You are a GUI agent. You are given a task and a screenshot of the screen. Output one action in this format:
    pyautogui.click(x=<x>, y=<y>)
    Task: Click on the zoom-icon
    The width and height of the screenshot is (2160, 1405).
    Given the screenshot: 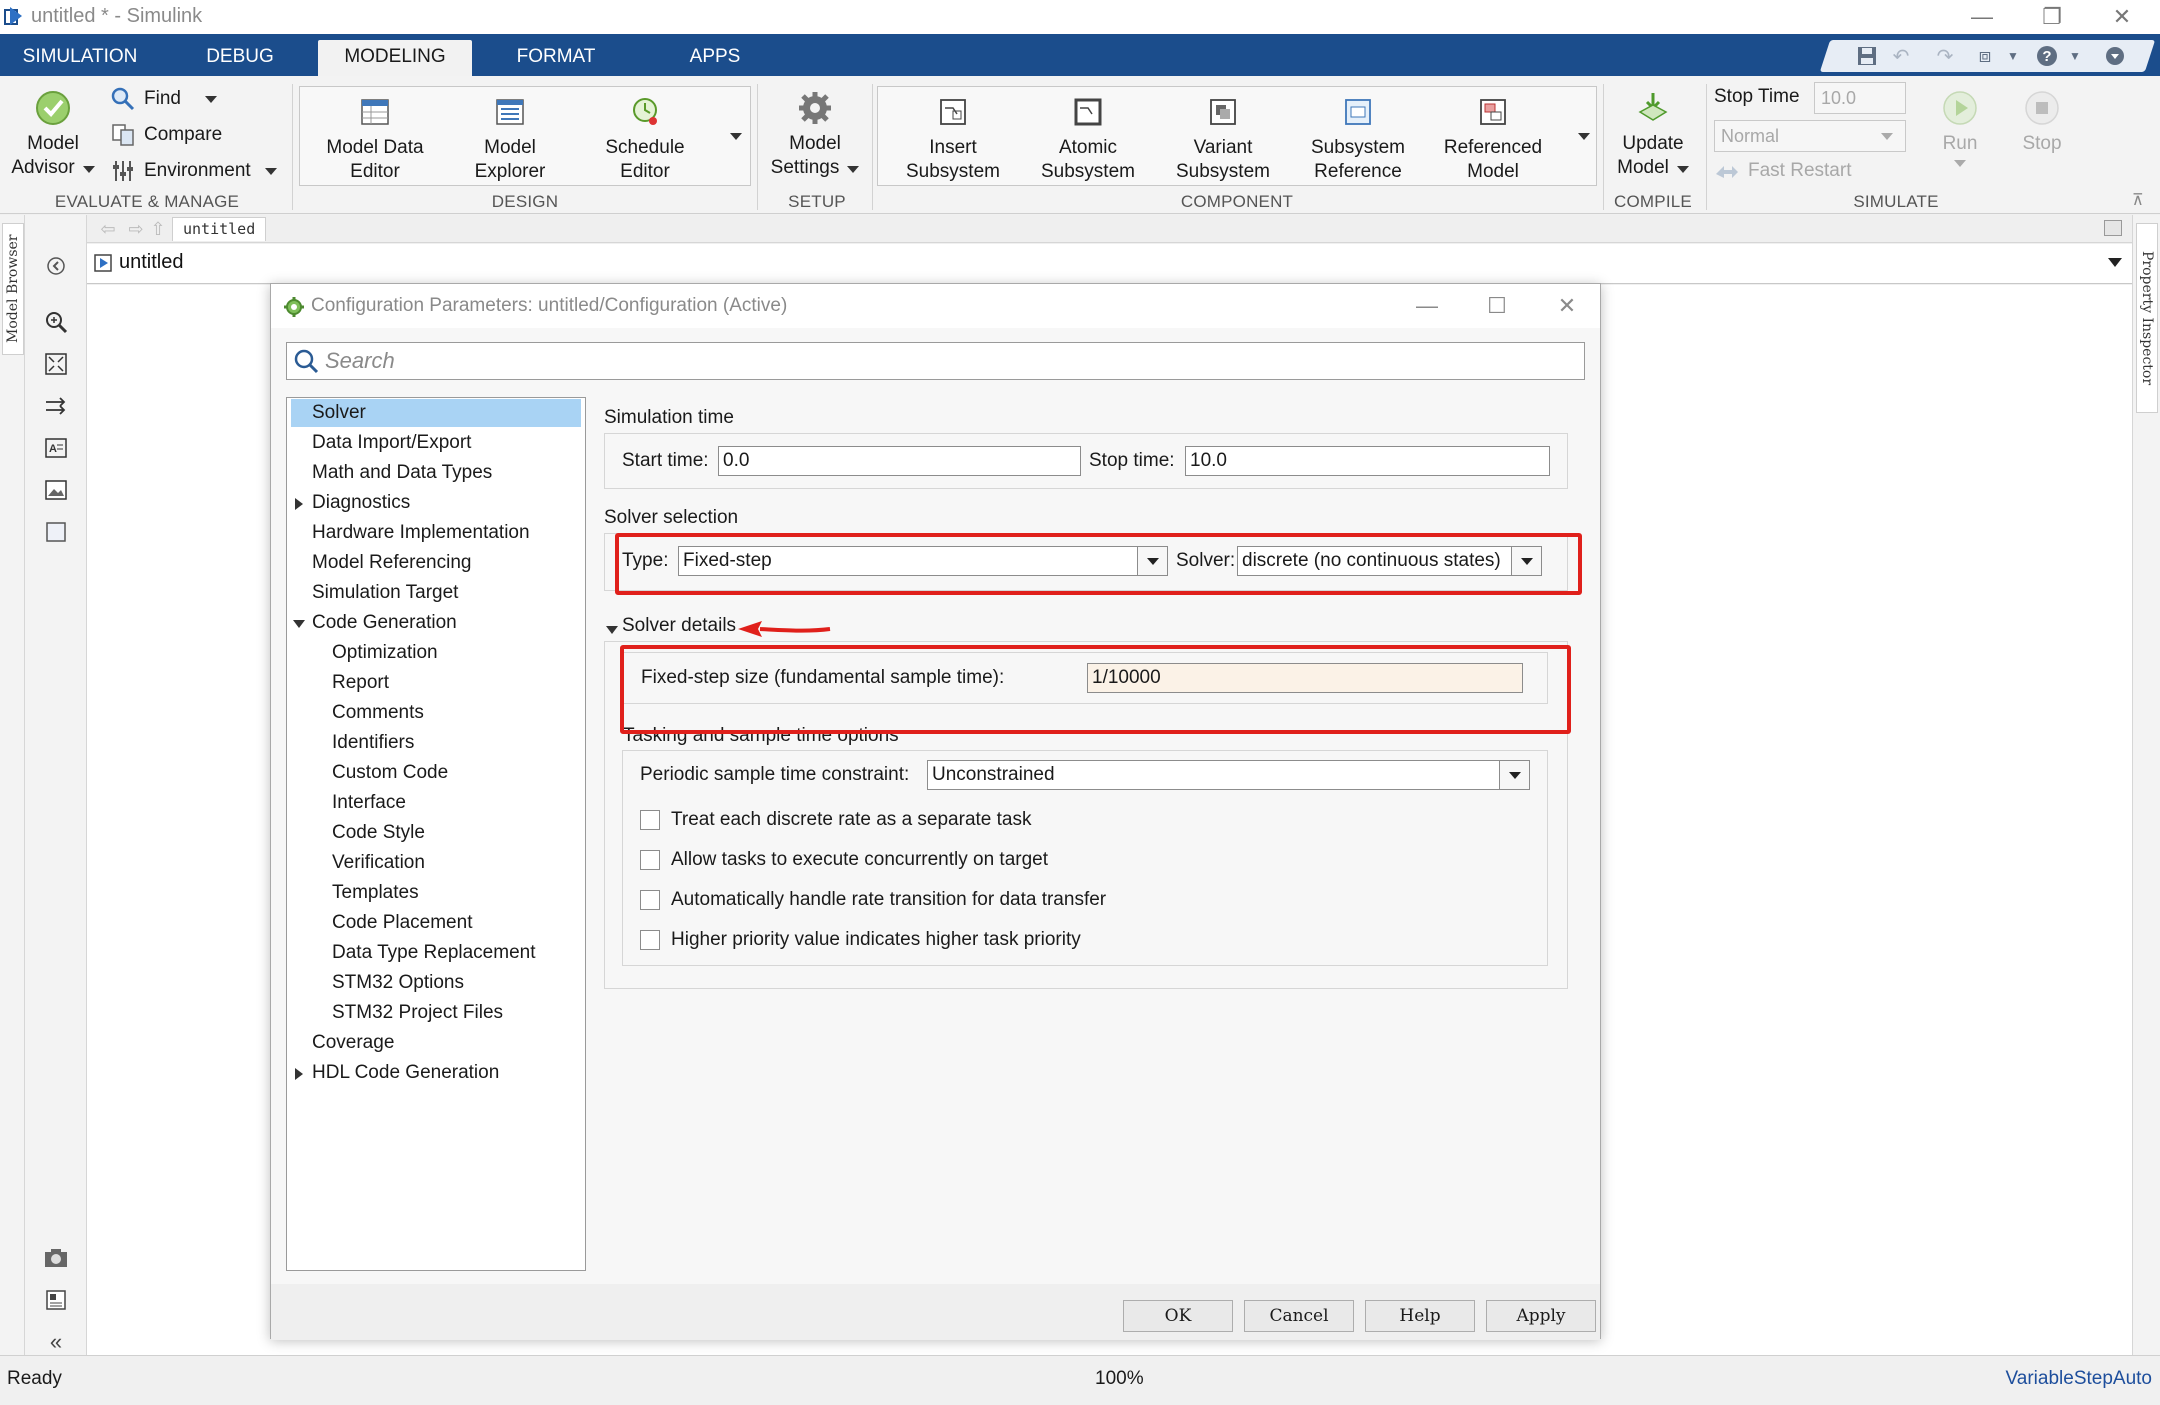 What is the action you would take?
    pyautogui.click(x=56, y=322)
    